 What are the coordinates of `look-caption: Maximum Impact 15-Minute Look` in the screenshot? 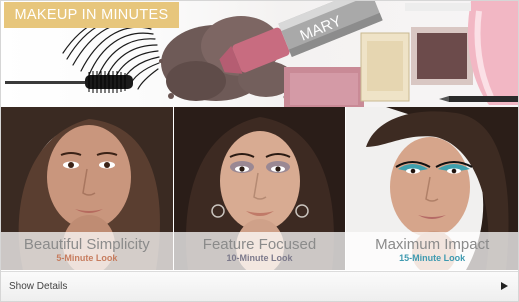 It's located at (432, 251).